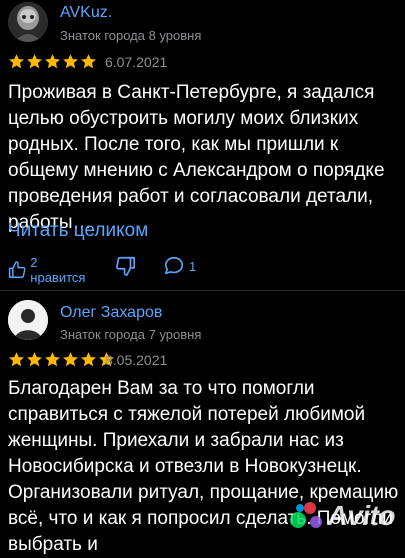  I want to click on avatar-photo-icon, so click(28, 22).